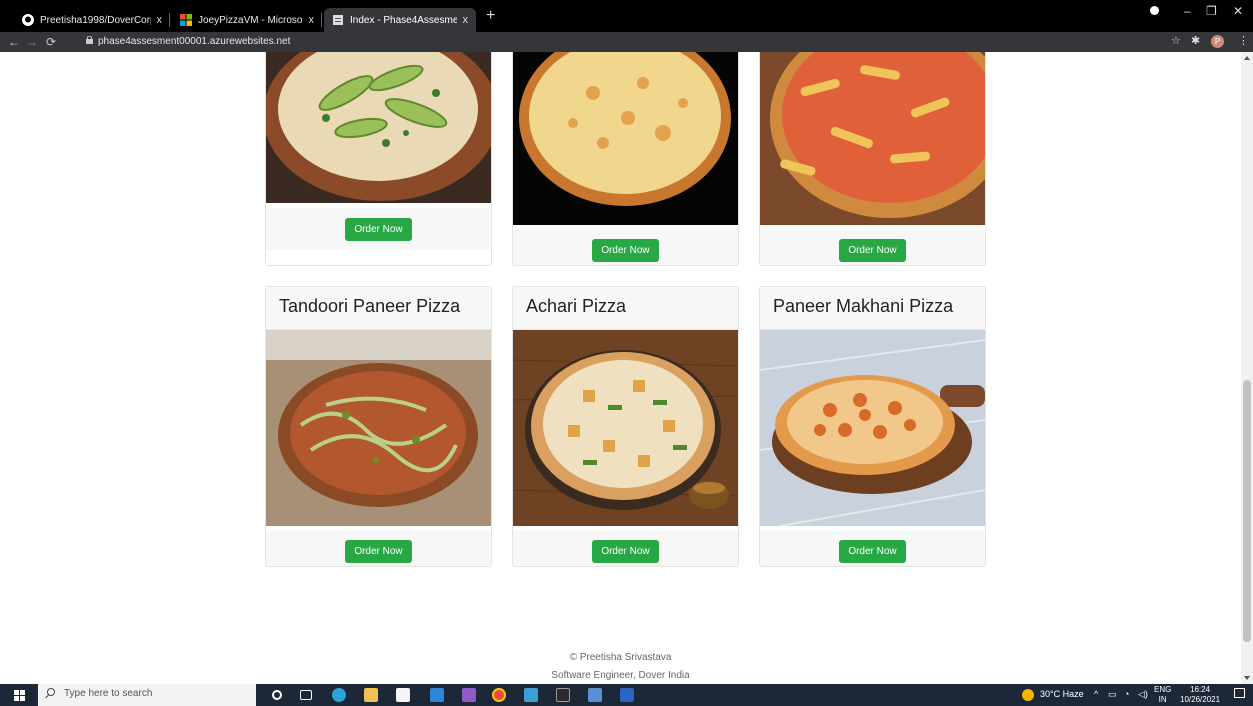  What do you see at coordinates (1243, 41) in the screenshot?
I see `menu-icon: ⋮` at bounding box center [1243, 41].